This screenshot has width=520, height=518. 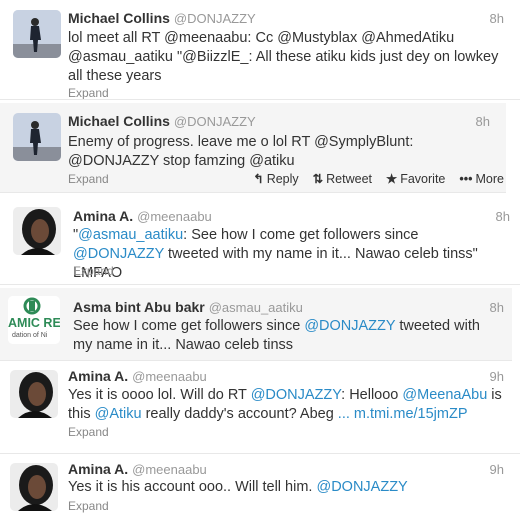 I want to click on avatar-logo-subtext: dation of Ni, so click(x=30, y=335).